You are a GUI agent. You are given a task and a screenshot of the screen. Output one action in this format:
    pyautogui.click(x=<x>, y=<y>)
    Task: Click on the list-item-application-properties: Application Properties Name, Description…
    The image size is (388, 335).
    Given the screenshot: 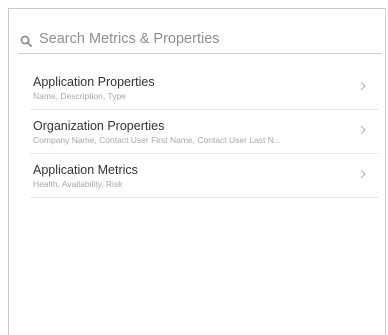 What is the action you would take?
    pyautogui.click(x=204, y=88)
    